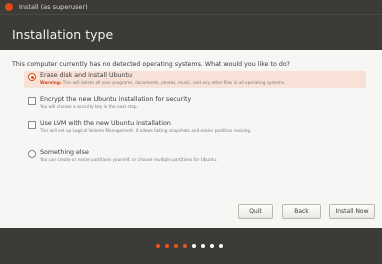  I want to click on back-button: Back, so click(301, 211).